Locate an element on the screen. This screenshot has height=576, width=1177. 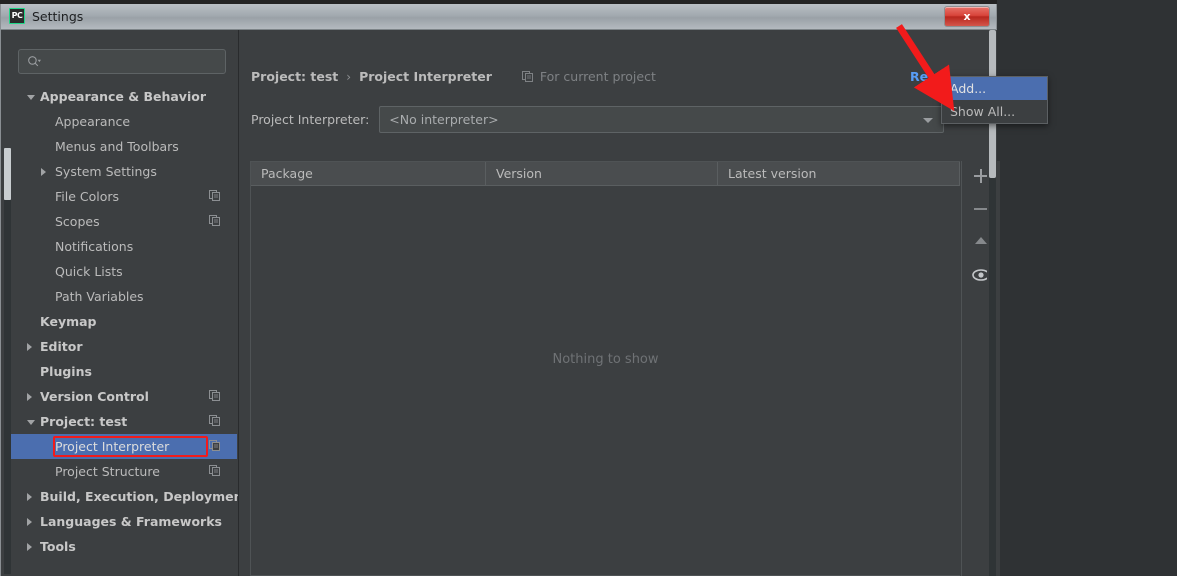
sidebar-item-path-variables: Path Variables is located at coordinates (124, 296).